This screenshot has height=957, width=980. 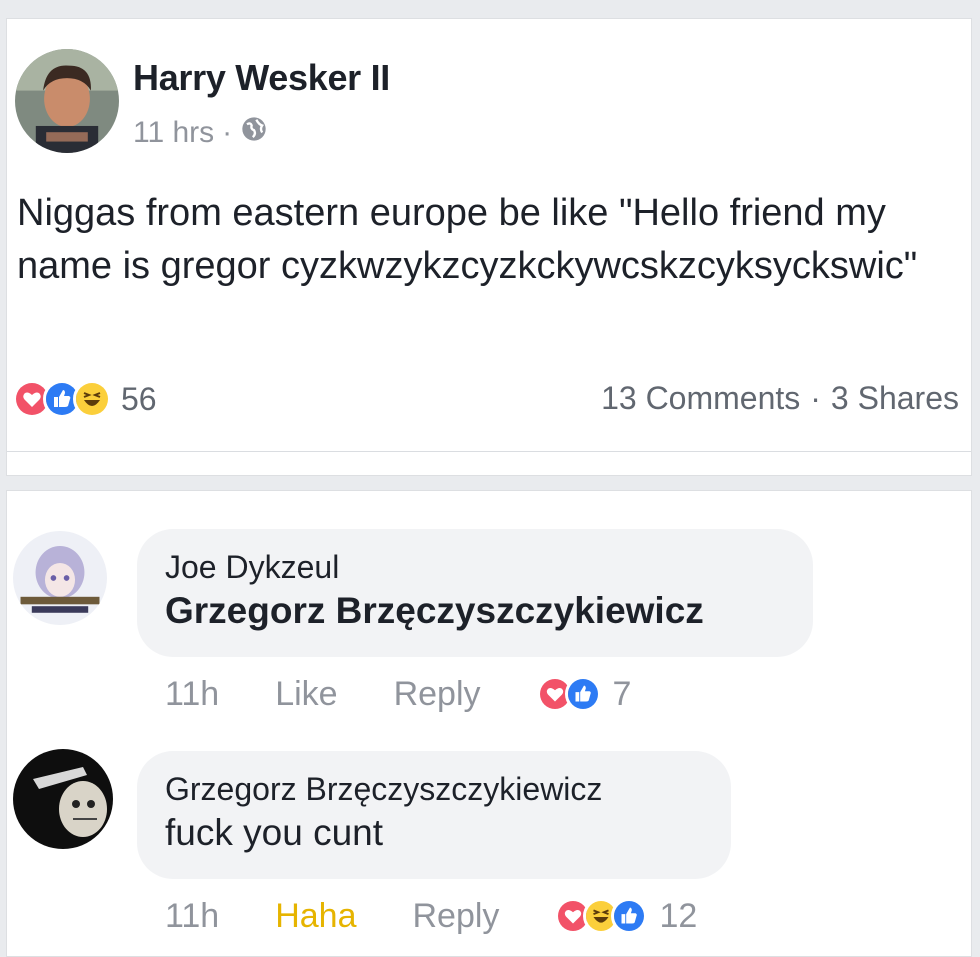 I want to click on shares-count: 3 Shares, so click(x=895, y=398).